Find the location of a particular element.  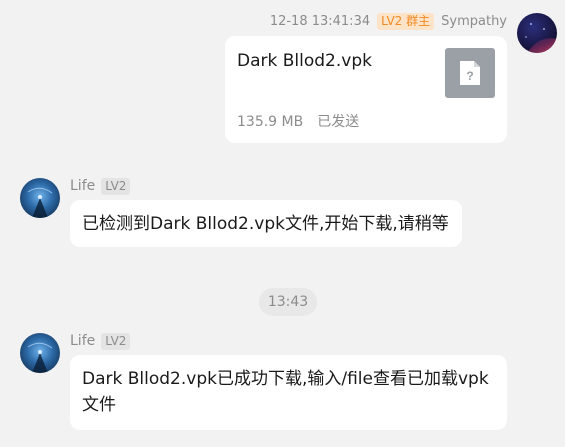

file-info: 135.9 MB 已发送 is located at coordinates (298, 121).